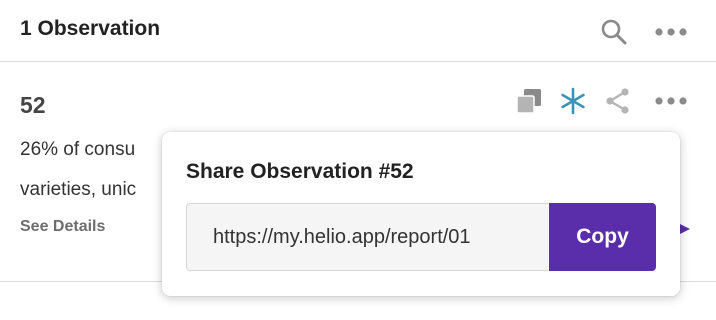 Image resolution: width=716 pixels, height=320 pixels. What do you see at coordinates (300, 171) in the screenshot?
I see `popover-title: Share Observation #52` at bounding box center [300, 171].